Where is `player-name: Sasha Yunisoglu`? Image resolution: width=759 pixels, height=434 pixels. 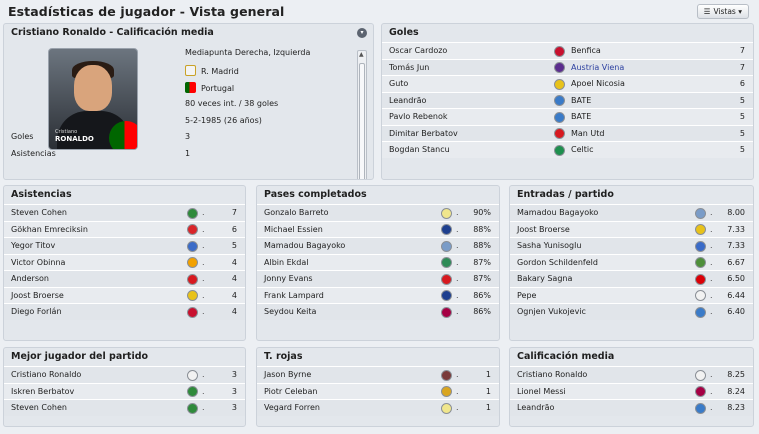
player-name: Sasha Yunisoglu is located at coordinates (549, 246).